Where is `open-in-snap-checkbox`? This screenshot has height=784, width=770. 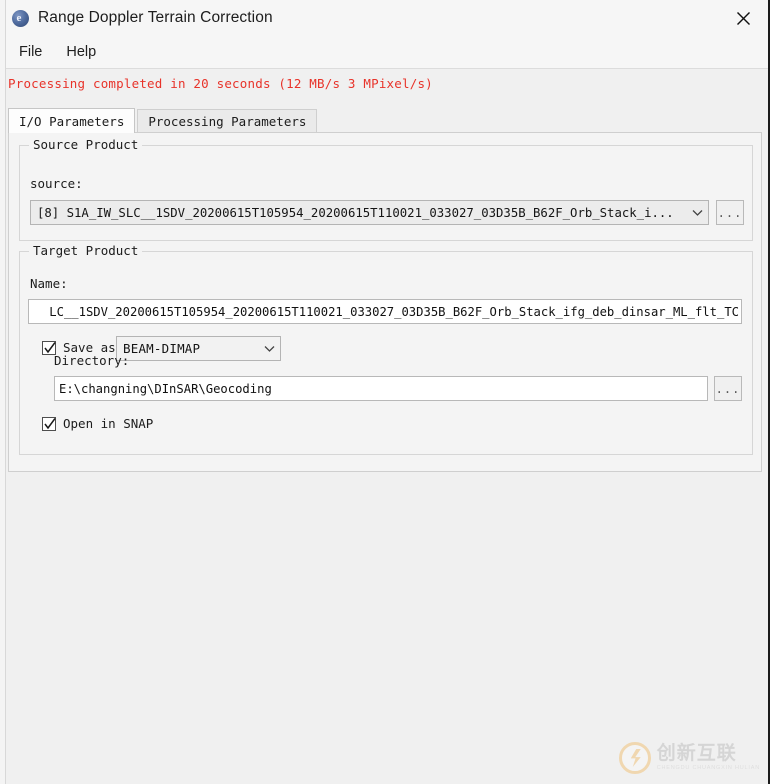 open-in-snap-checkbox is located at coordinates (49, 423).